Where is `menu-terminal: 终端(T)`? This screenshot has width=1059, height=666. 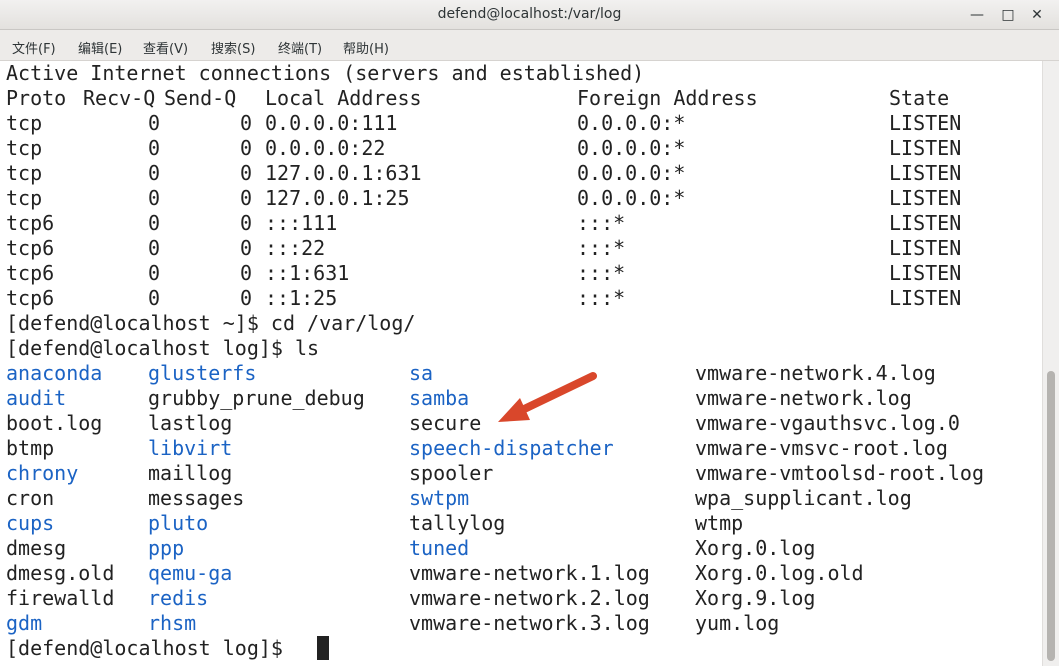 menu-terminal: 终端(T) is located at coordinates (300, 47).